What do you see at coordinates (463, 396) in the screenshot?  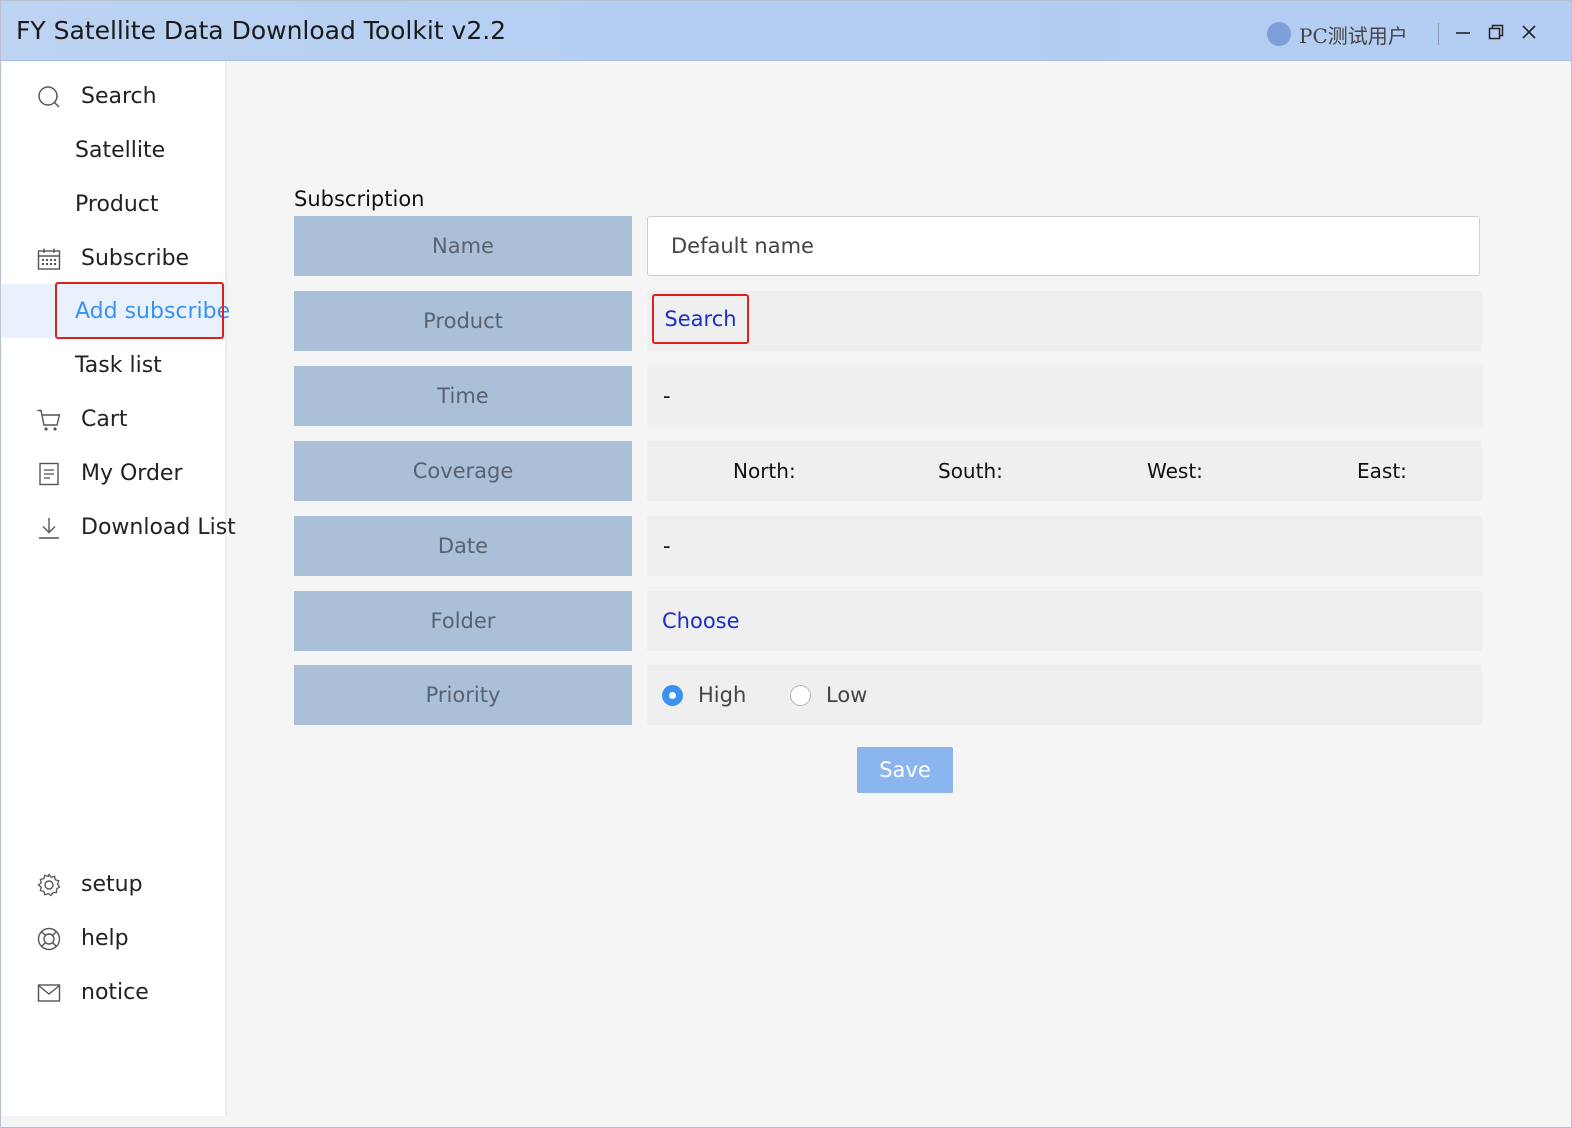 I see `time-label: Time` at bounding box center [463, 396].